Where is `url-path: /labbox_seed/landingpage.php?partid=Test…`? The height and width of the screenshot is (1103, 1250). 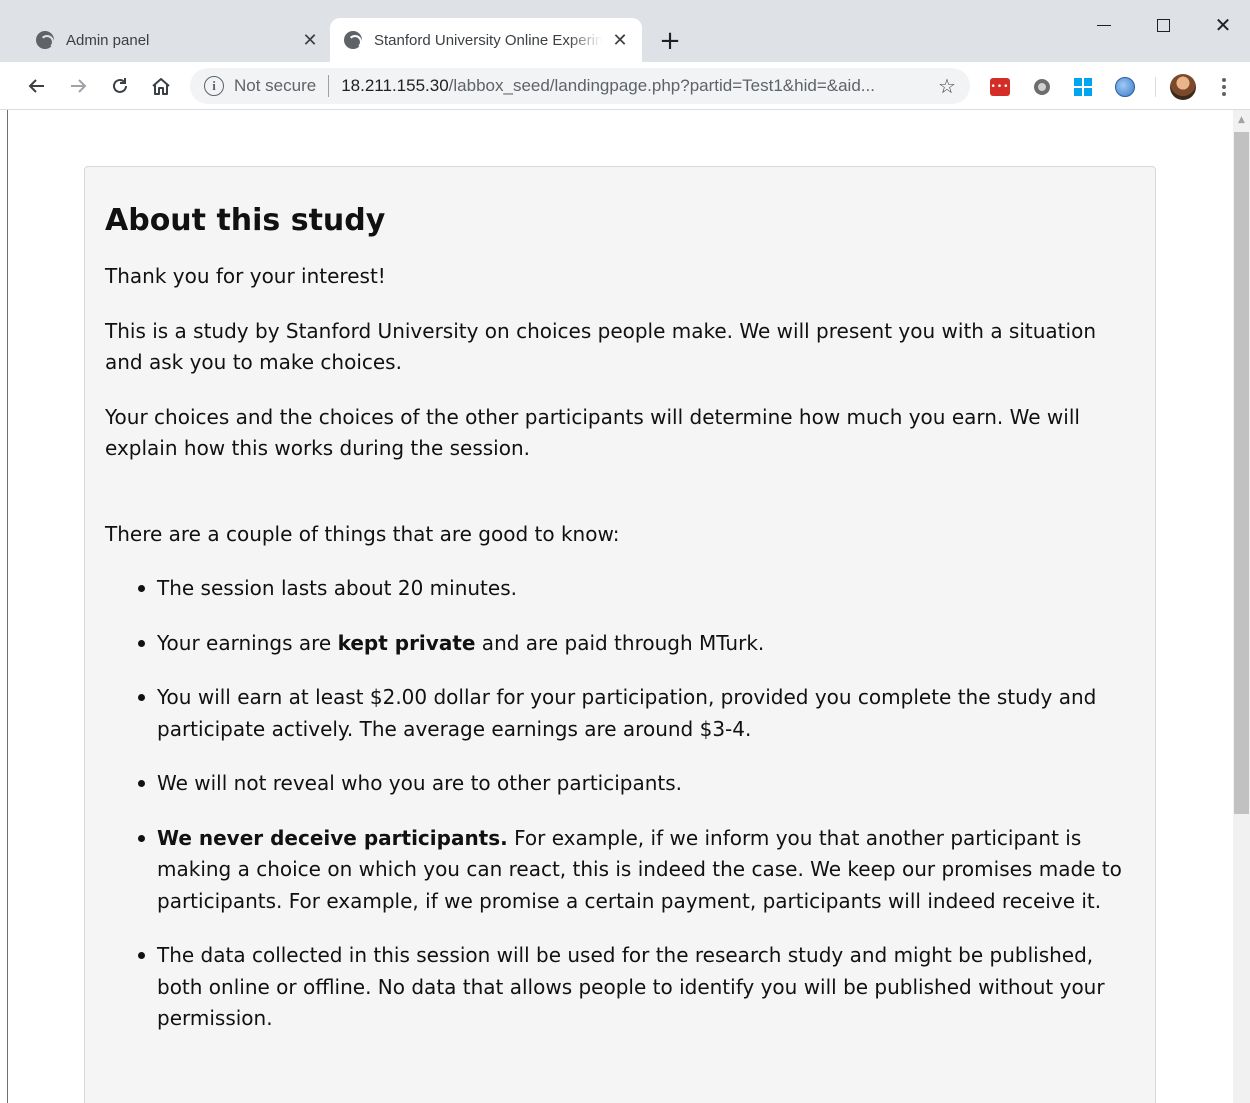
url-path: /labbox_seed/landingpage.php?partid=Test… is located at coordinates (661, 85).